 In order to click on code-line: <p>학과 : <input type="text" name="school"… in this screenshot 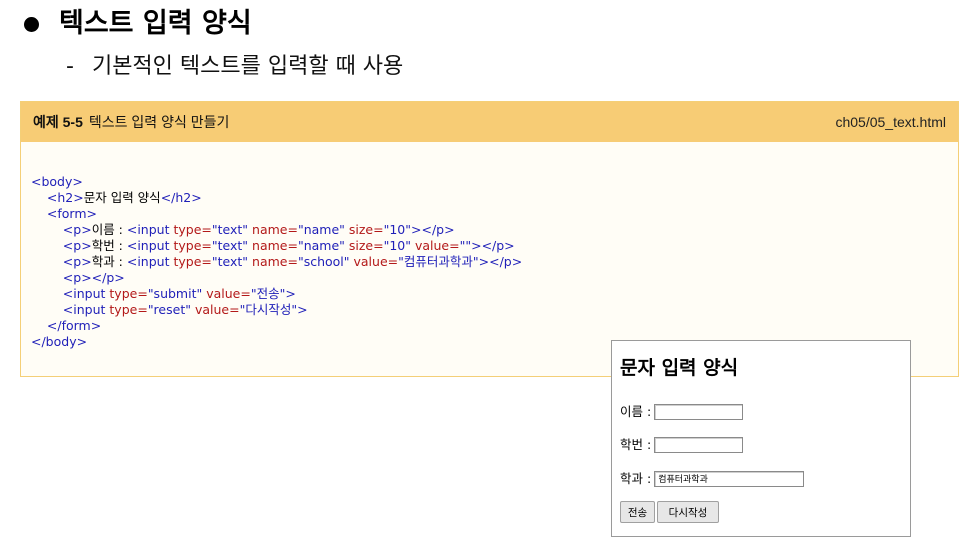, I will do `click(276, 262)`.